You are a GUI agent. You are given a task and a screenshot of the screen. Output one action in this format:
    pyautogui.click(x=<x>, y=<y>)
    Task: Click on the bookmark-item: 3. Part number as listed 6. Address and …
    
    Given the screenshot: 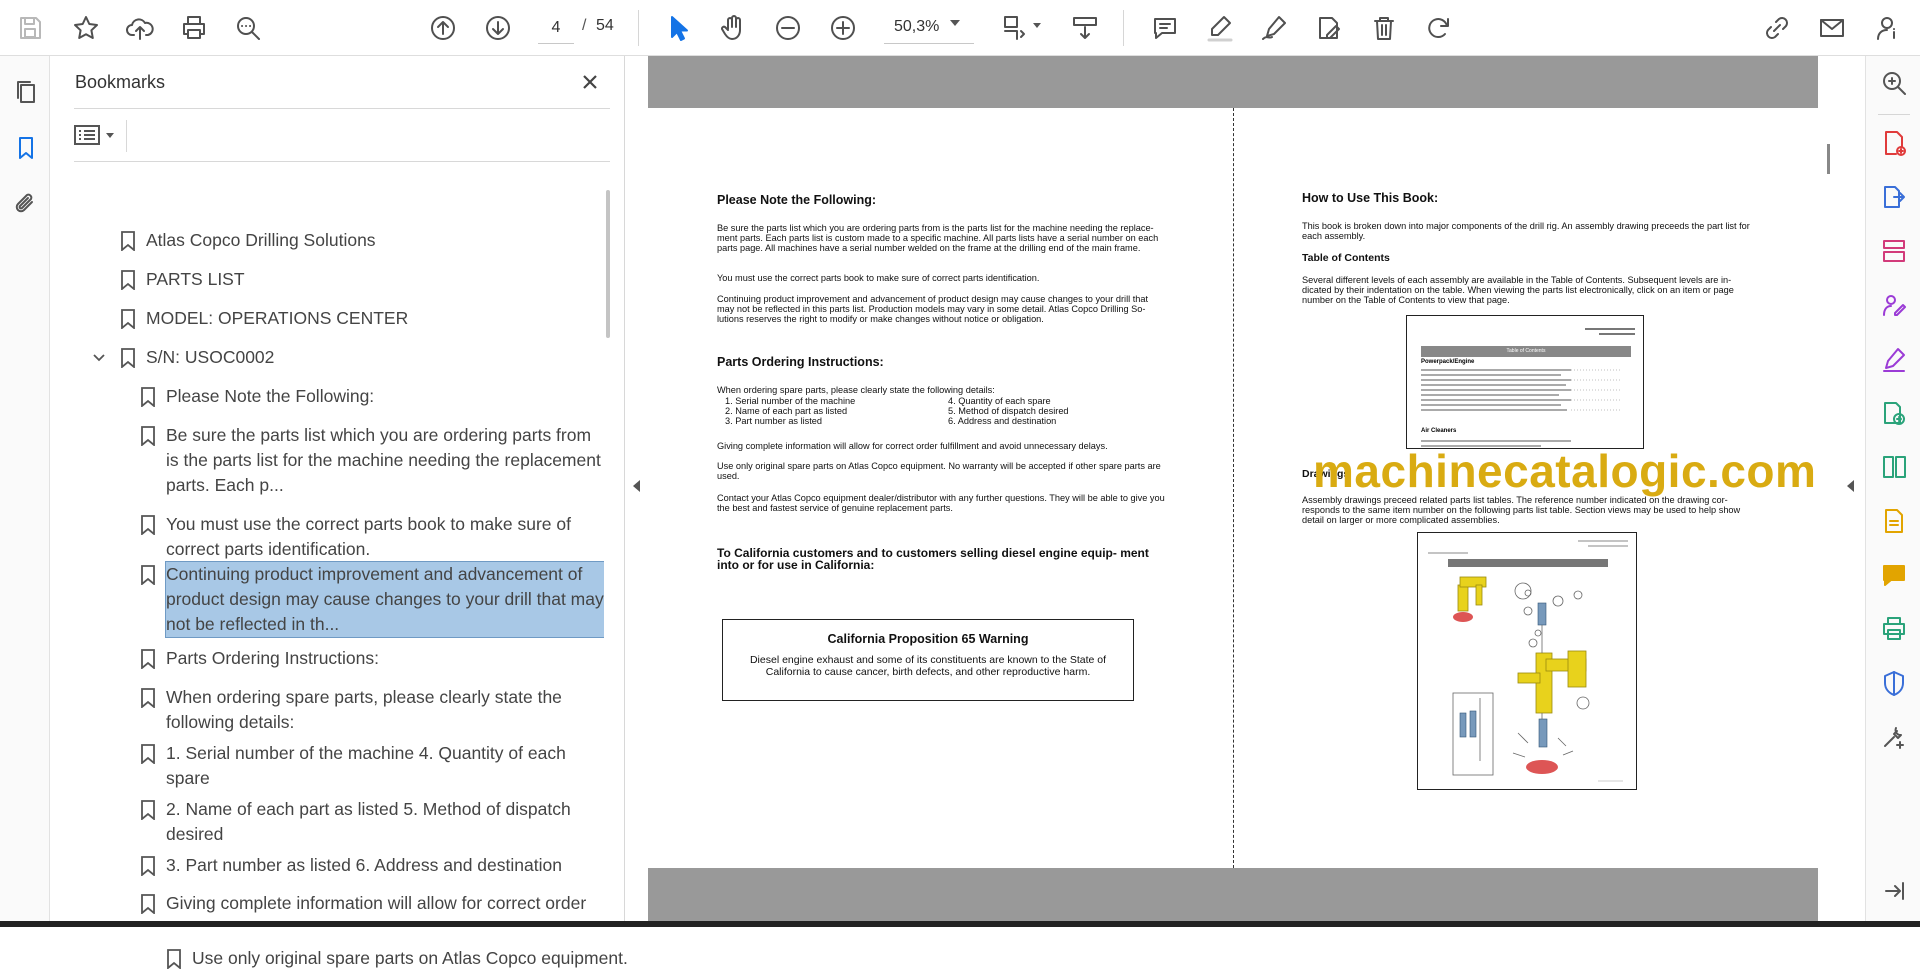 What is the action you would take?
    pyautogui.click(x=372, y=865)
    